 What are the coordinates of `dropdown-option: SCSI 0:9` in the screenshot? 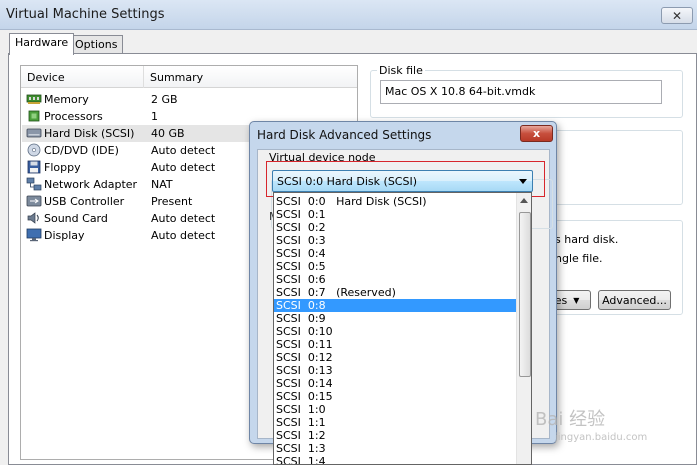 It's located at (395, 318).